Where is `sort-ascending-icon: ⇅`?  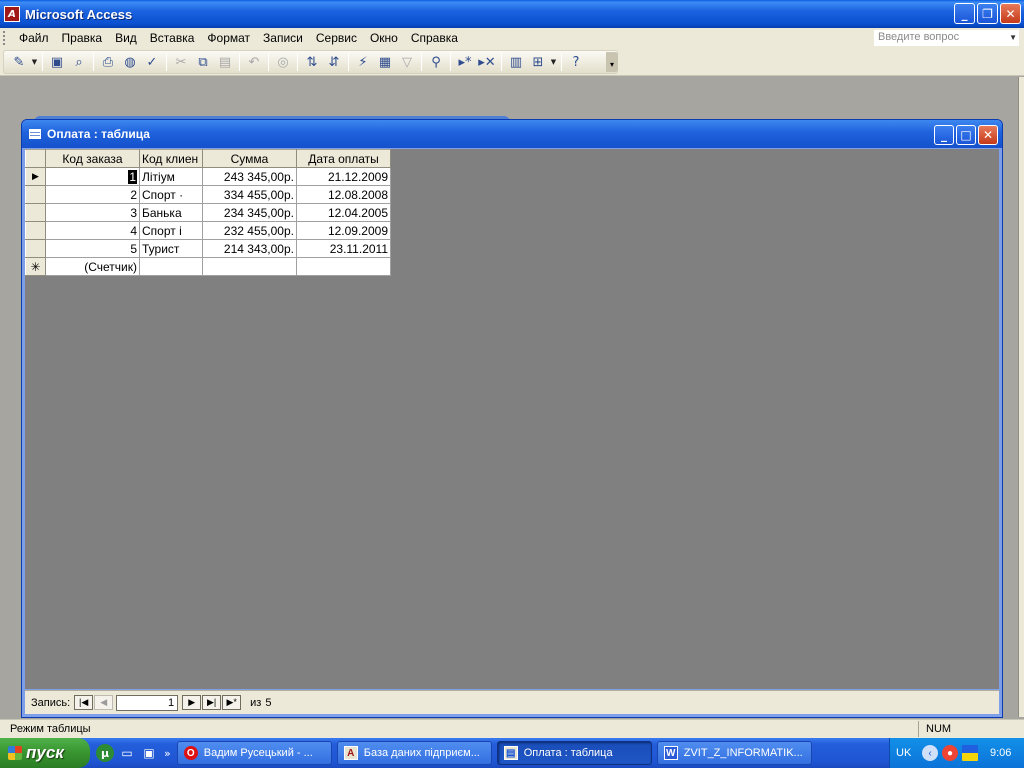
sort-ascending-icon: ⇅ is located at coordinates (312, 62).